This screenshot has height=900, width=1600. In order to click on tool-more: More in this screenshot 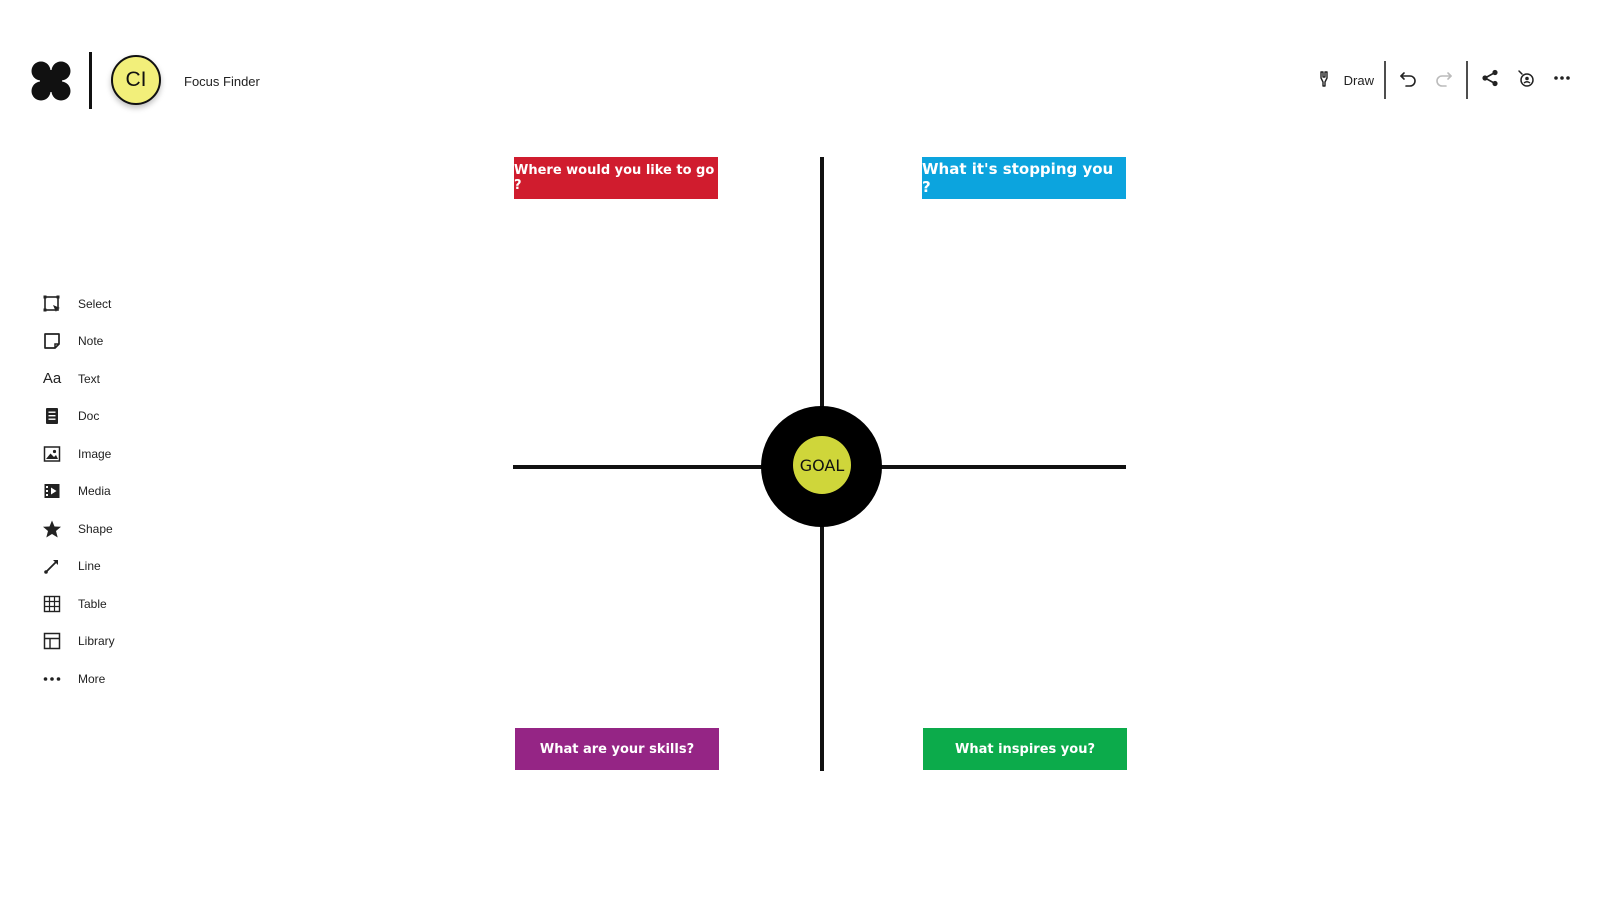, I will do `click(100, 679)`.